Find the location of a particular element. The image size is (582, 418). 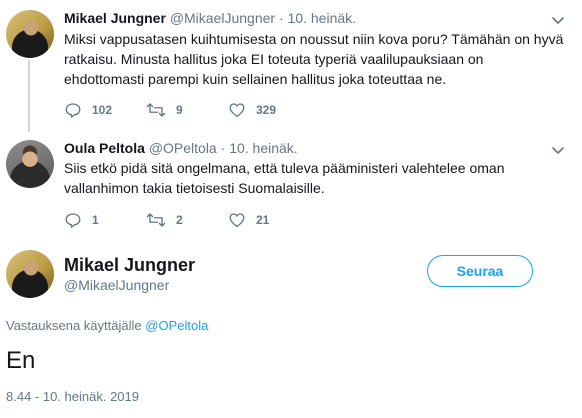

reply-context: Vastauksena käyttäjälle @OPeltola is located at coordinates (107, 326).